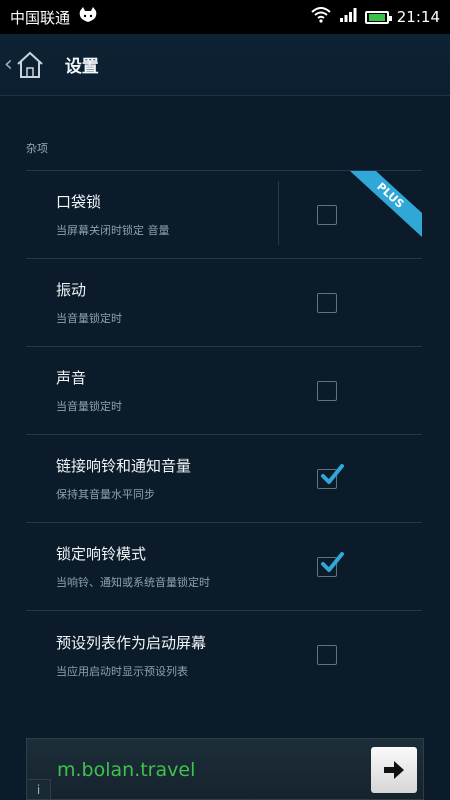 Image resolution: width=450 pixels, height=800 pixels. I want to click on row-text: 口袋锁 当屏幕关闭时锁定 音量, so click(151, 214).